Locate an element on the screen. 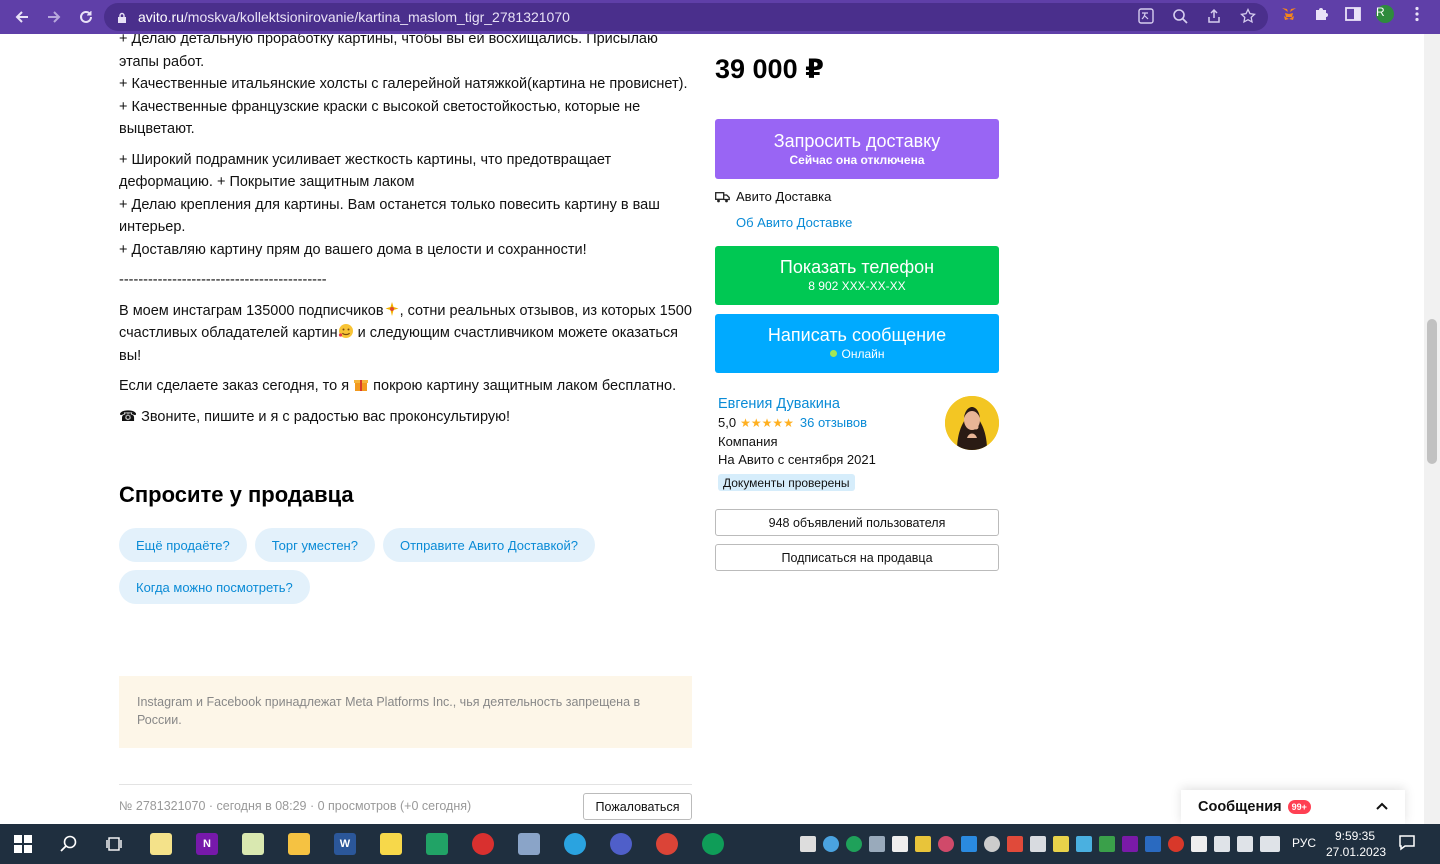 Image resolution: width=1440 pixels, height=864 pixels. online-dot-icon is located at coordinates (833, 353).